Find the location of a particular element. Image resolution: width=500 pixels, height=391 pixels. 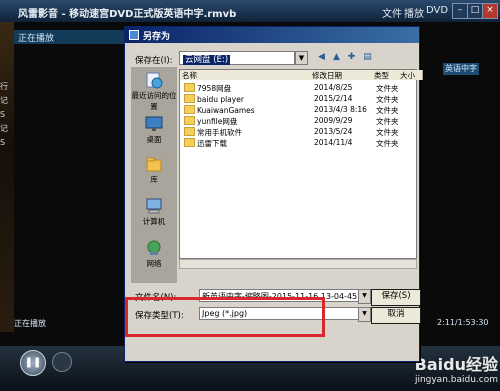

place-label: 库 is located at coordinates (154, 179).